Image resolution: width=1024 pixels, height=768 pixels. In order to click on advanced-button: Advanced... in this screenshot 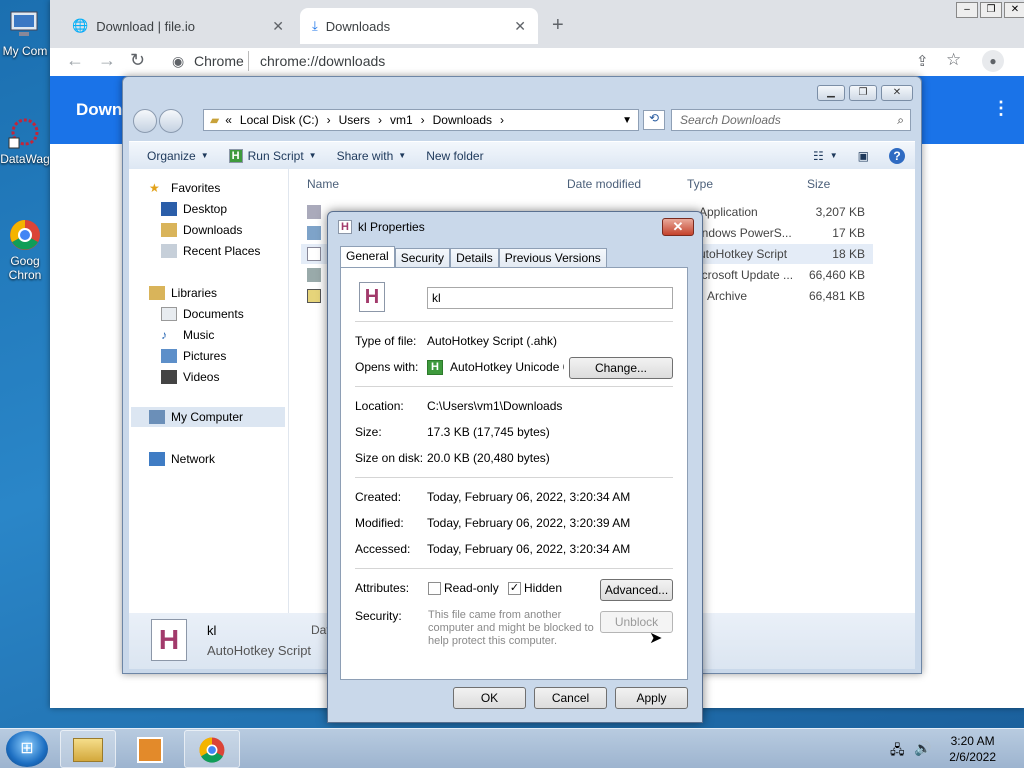, I will do `click(636, 590)`.